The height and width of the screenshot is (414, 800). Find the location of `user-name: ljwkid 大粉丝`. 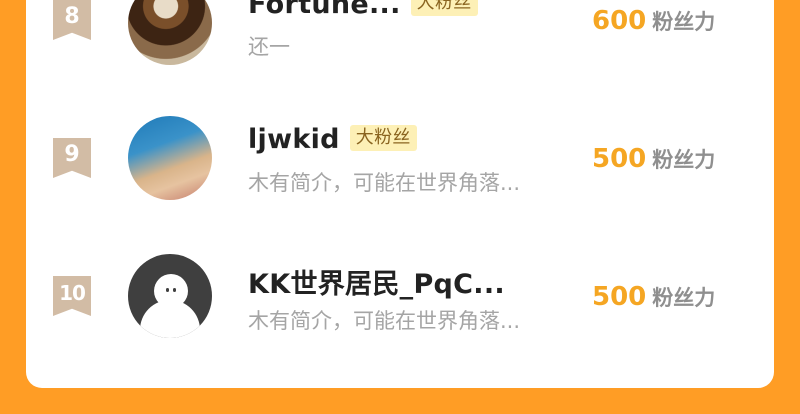

user-name: ljwkid 大粉丝 is located at coordinates (332, 139).